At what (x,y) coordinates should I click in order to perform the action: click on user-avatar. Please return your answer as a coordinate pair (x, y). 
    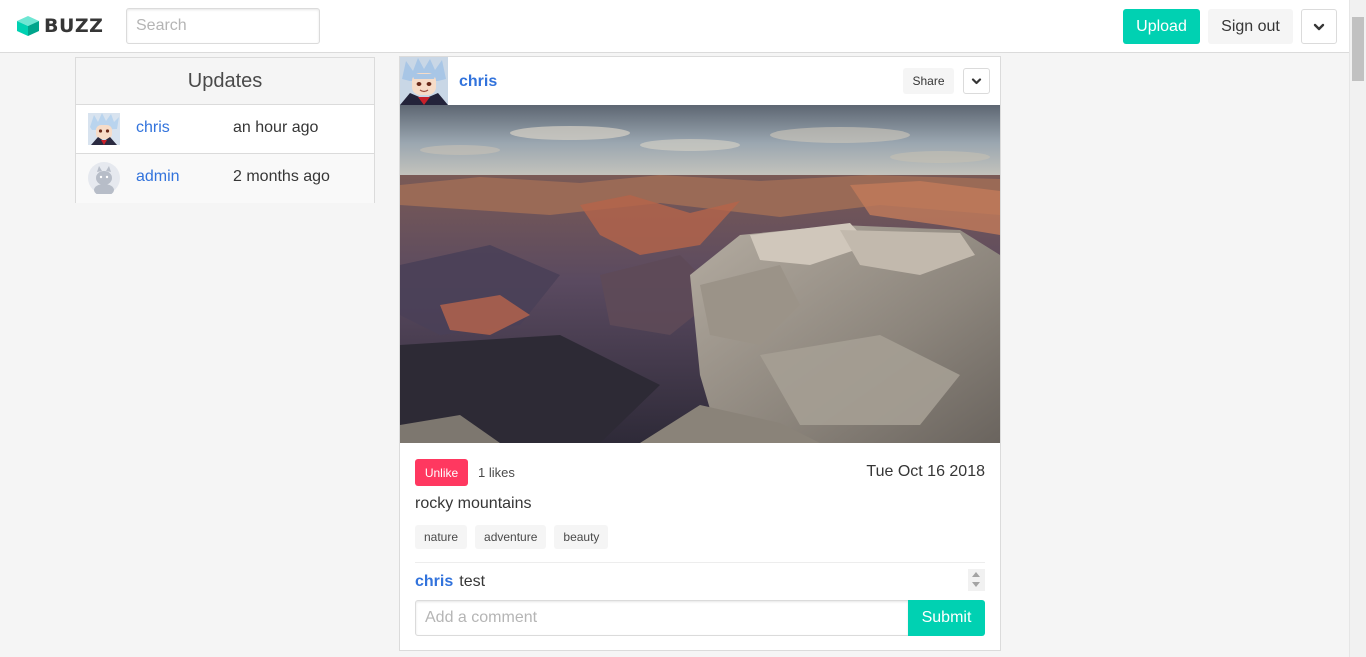
    Looking at the image, I should click on (104, 129).